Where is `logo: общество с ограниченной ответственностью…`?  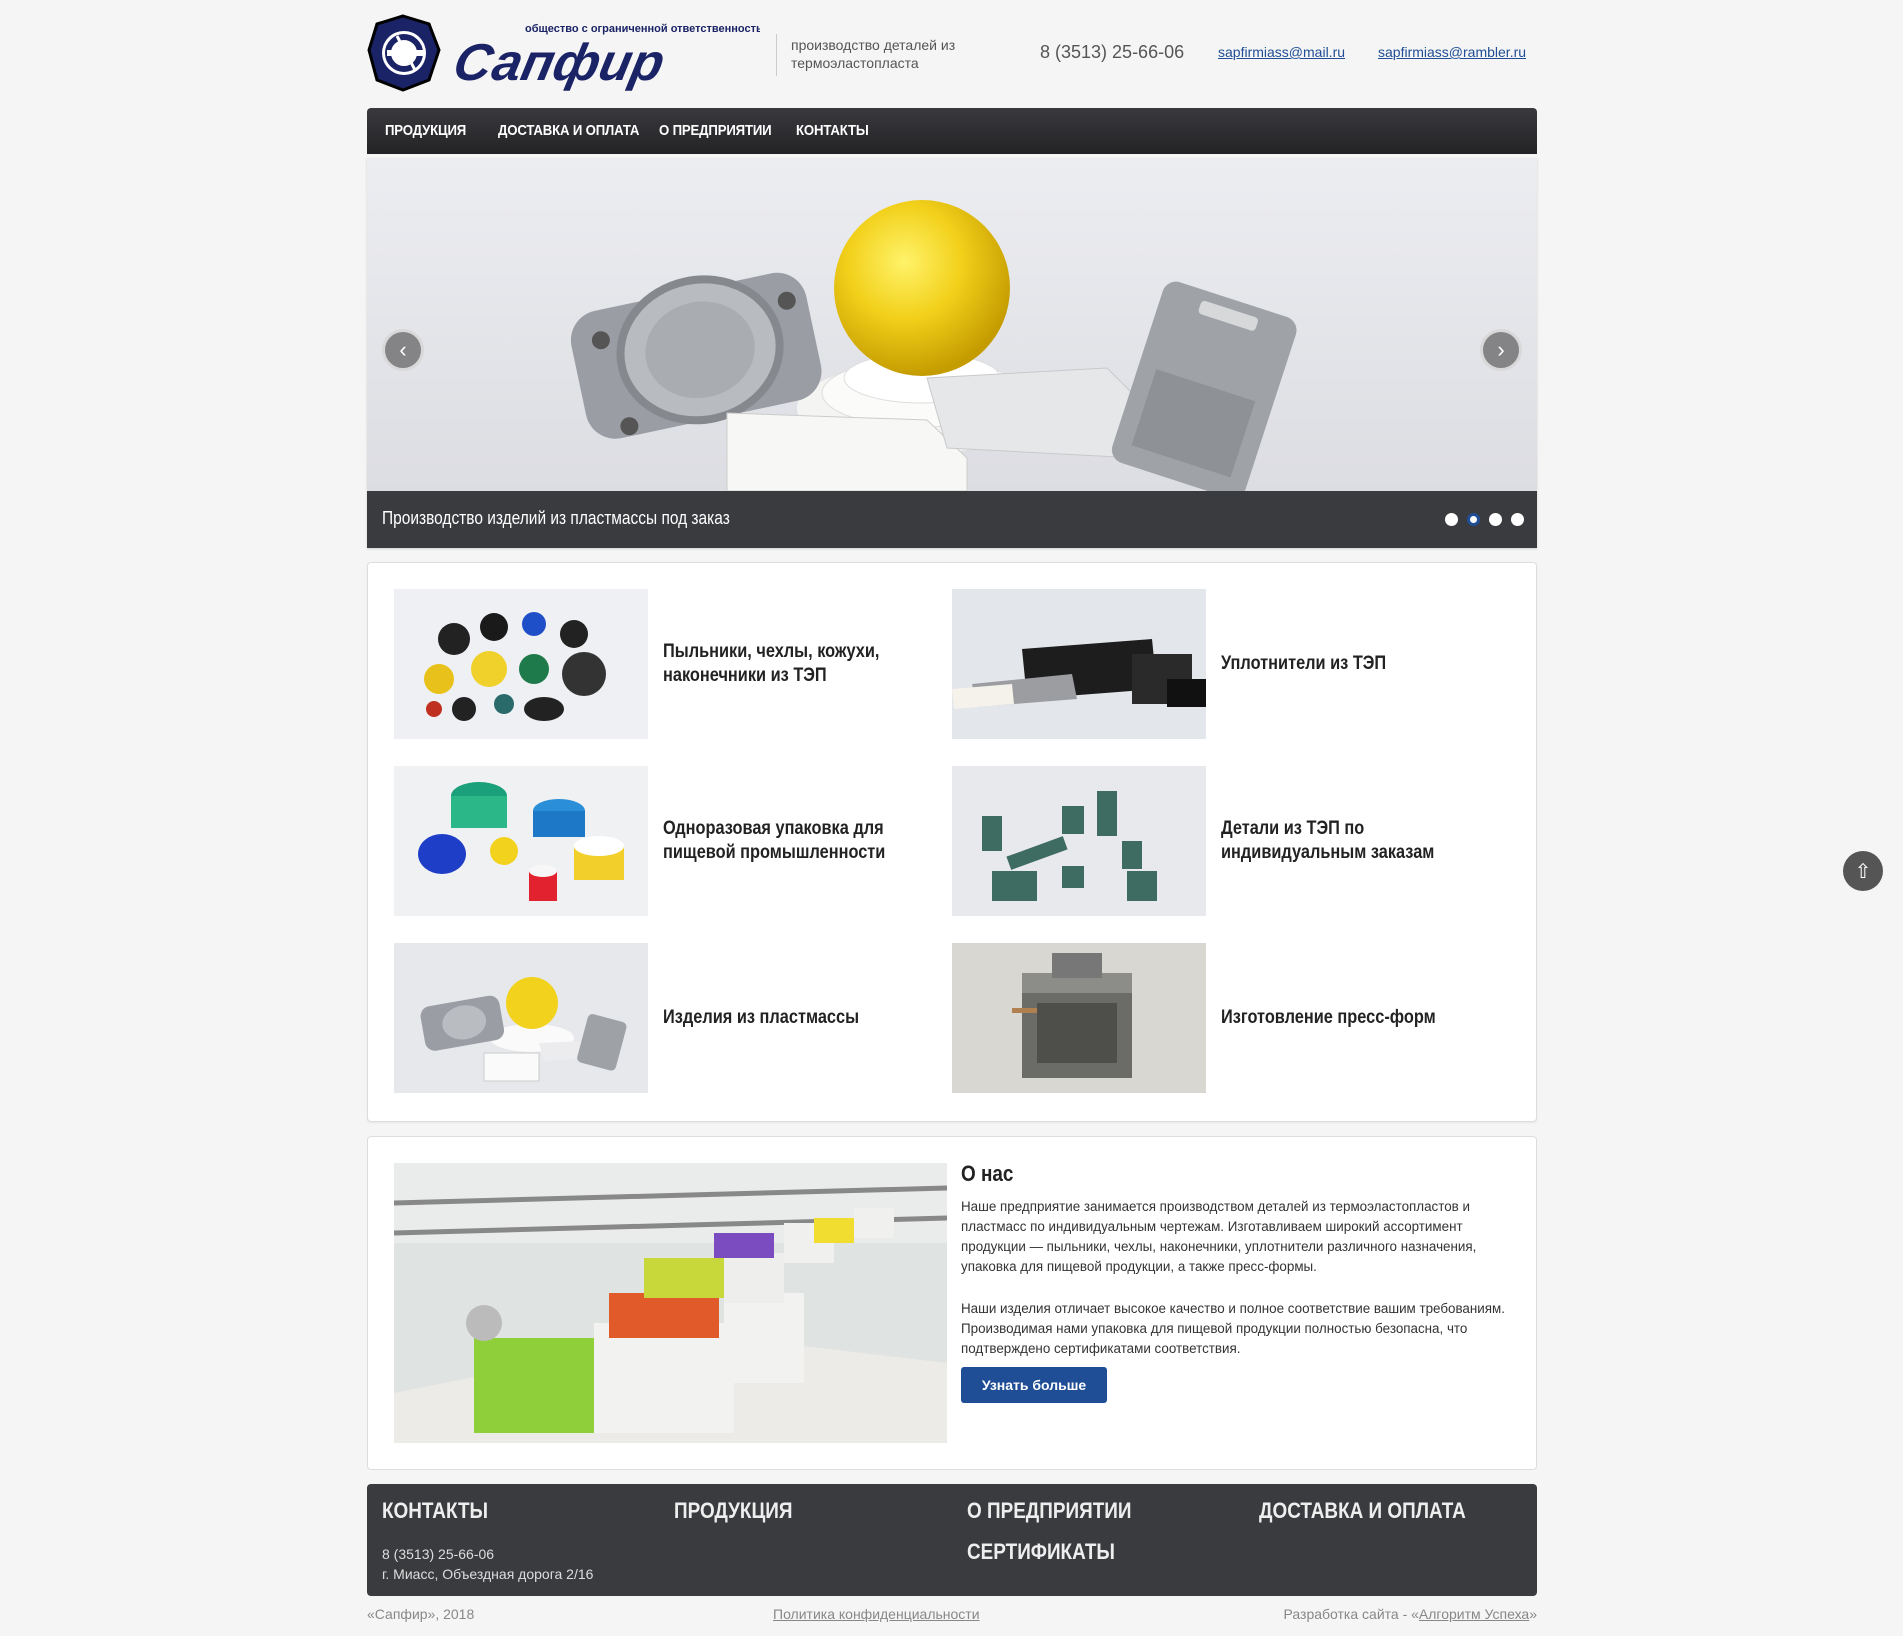
logo: общество с ограниченной ответственностью… is located at coordinates (569, 54).